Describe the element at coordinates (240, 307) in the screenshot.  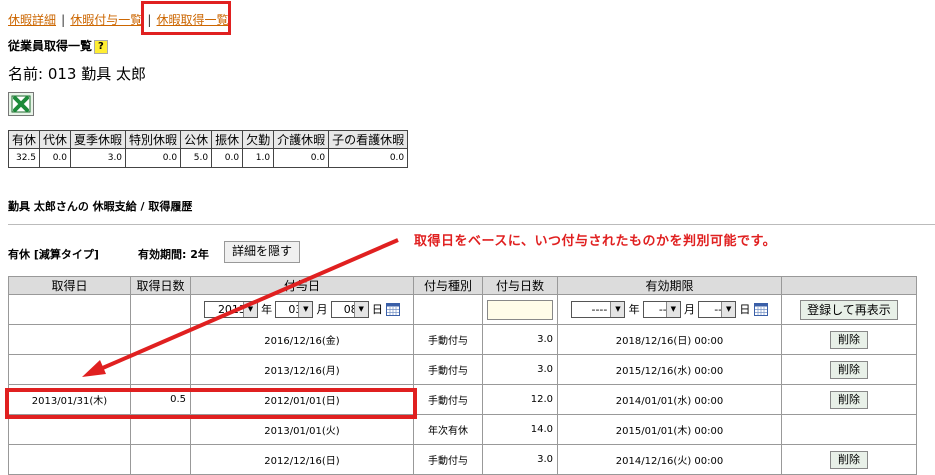
I see `annotation-arrow-icon` at that location.